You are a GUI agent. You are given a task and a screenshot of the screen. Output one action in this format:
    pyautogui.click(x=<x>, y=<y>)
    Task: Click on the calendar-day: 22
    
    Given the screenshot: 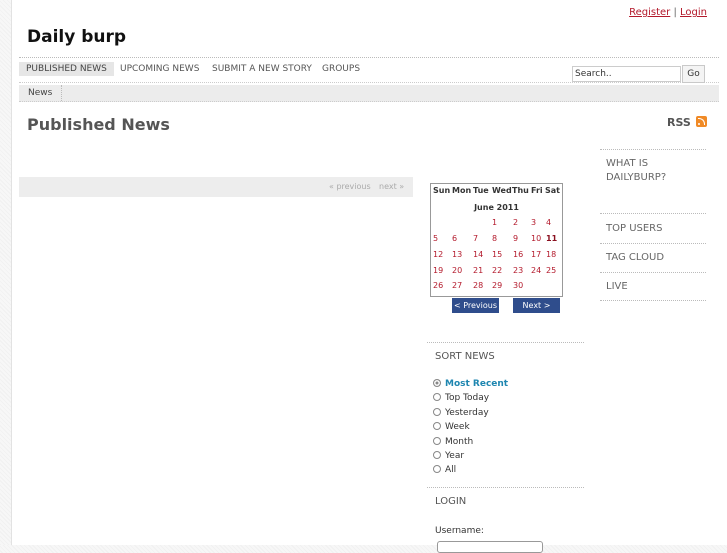 What is the action you would take?
    pyautogui.click(x=497, y=270)
    